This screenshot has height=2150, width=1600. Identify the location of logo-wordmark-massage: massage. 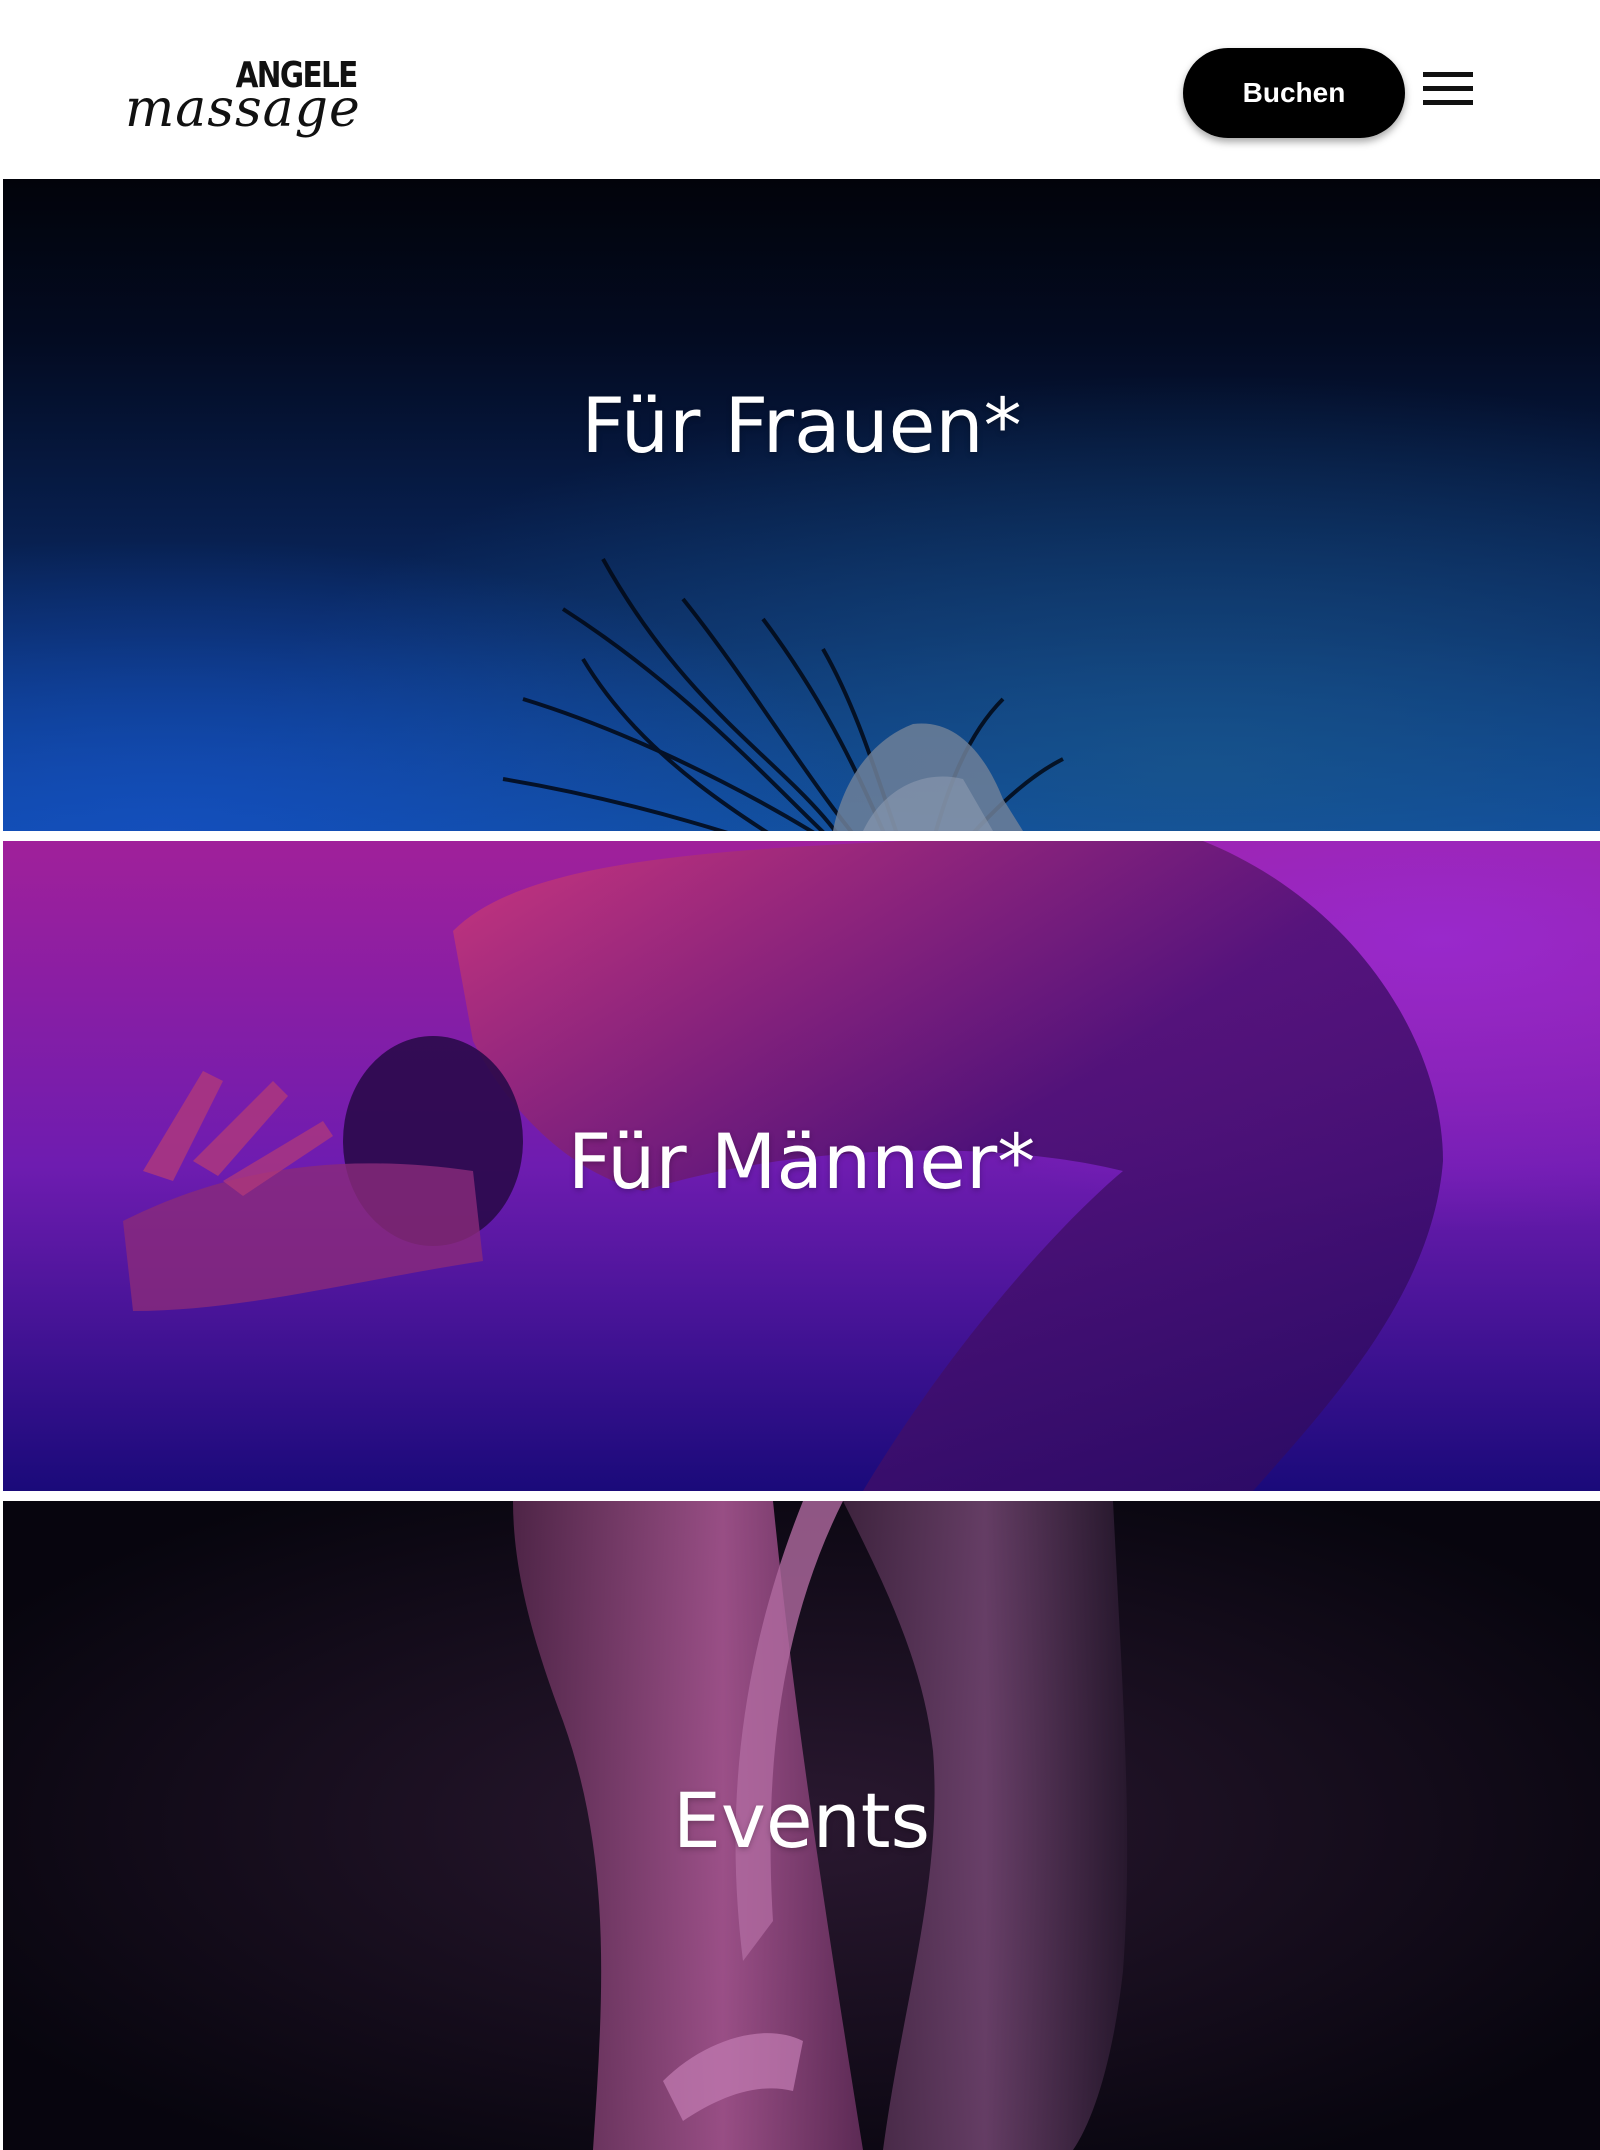
(243, 109).